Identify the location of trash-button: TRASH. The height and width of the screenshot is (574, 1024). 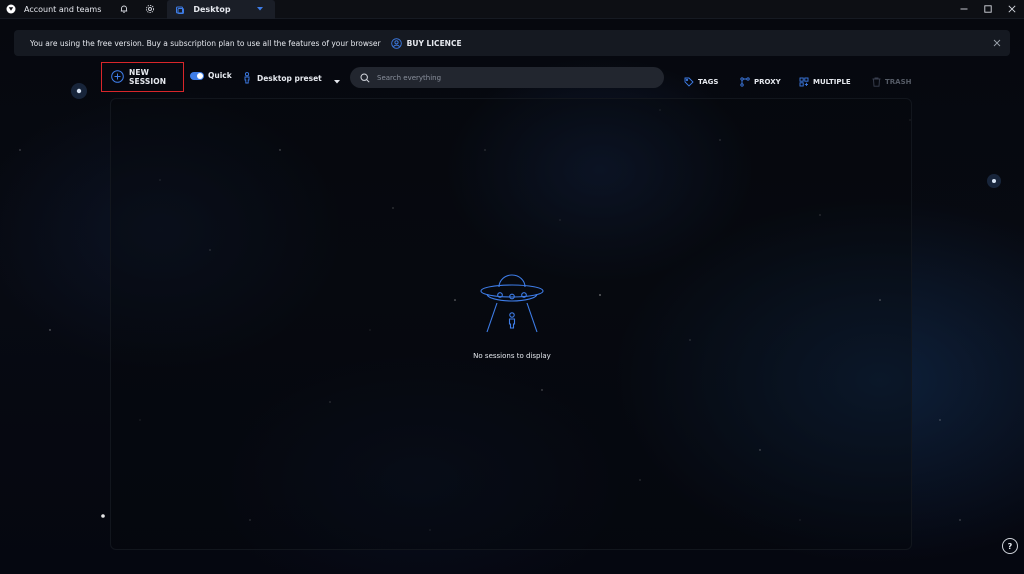
(891, 81).